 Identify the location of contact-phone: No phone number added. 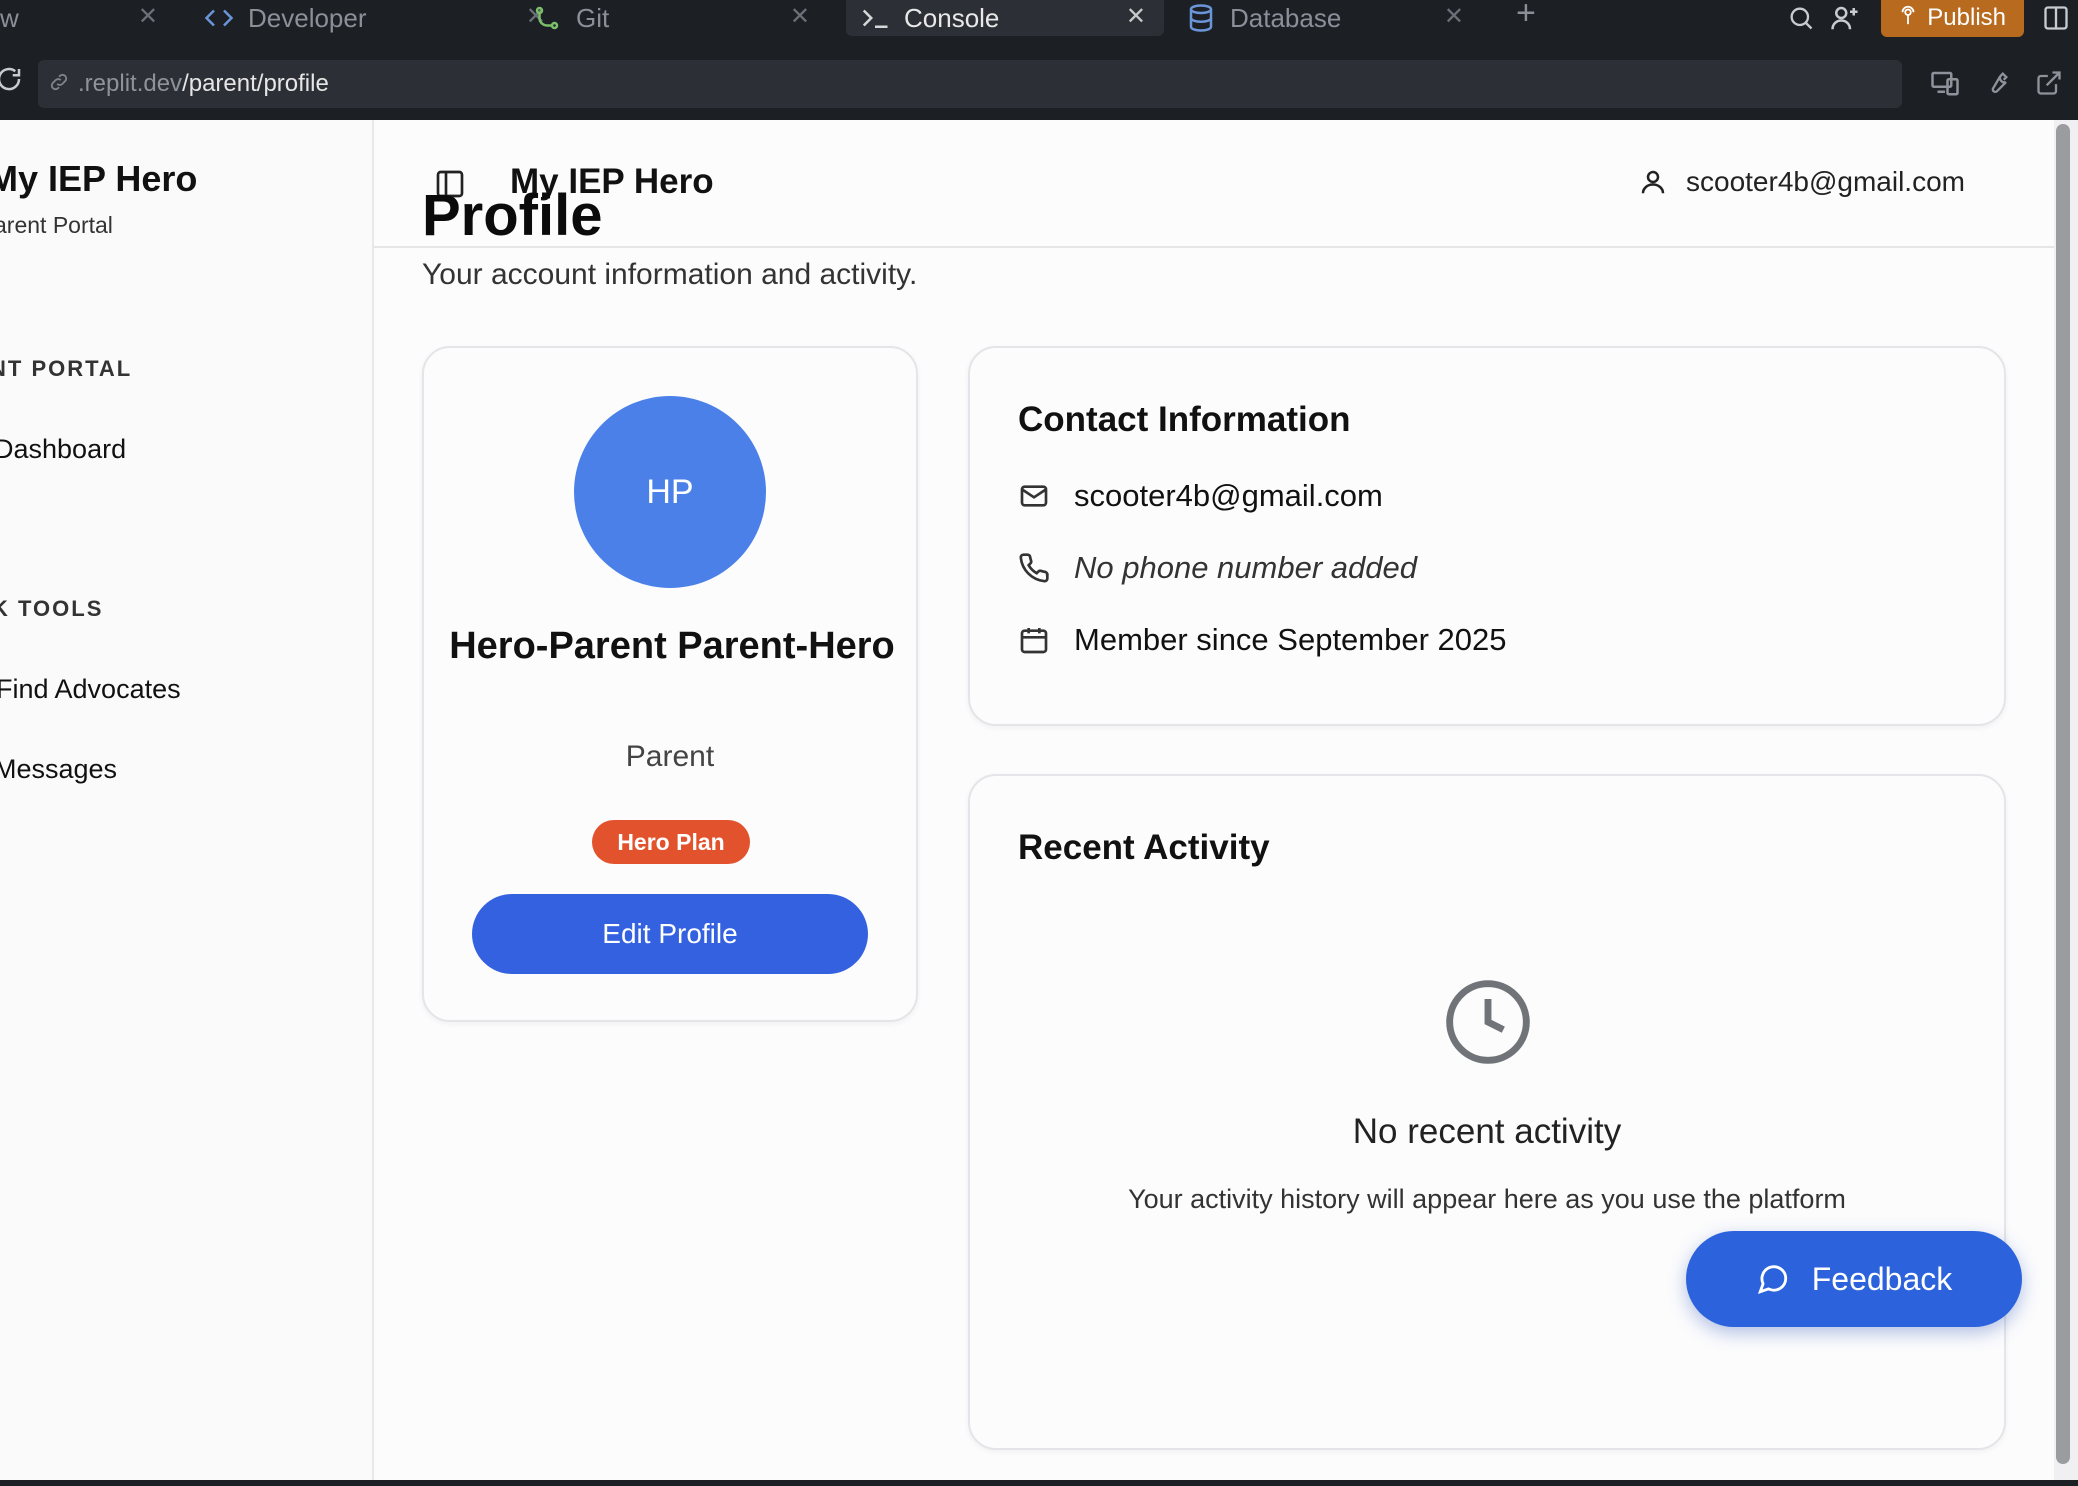
(1245, 567).